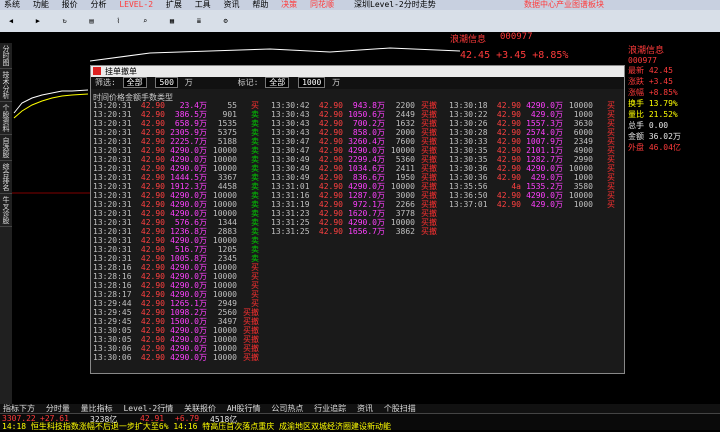  What do you see at coordinates (172, 21) in the screenshot?
I see `grid-icon: ▦` at bounding box center [172, 21].